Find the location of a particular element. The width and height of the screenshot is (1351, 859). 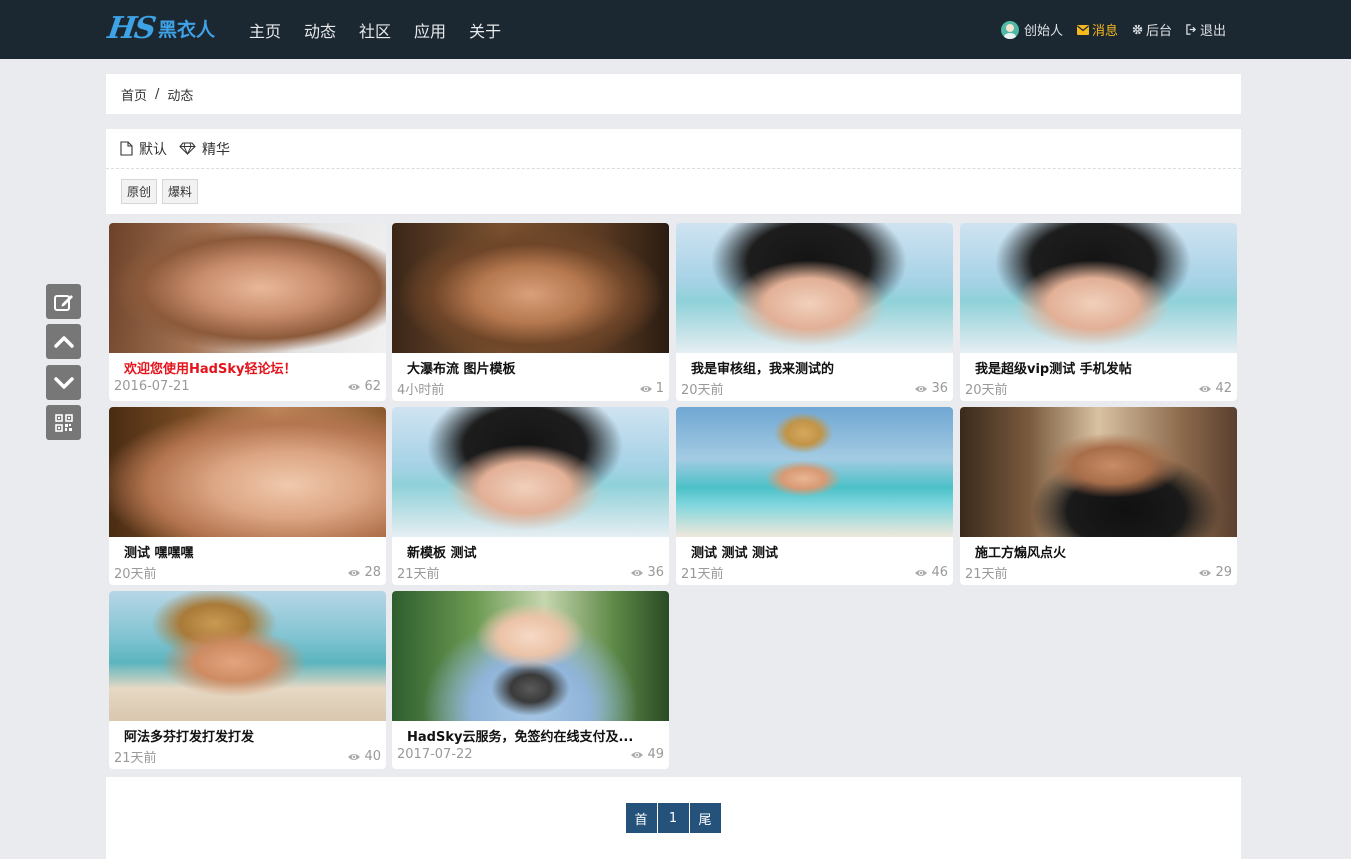

post-title: 我是超级vip测试 手机发帖 is located at coordinates (1053, 367).